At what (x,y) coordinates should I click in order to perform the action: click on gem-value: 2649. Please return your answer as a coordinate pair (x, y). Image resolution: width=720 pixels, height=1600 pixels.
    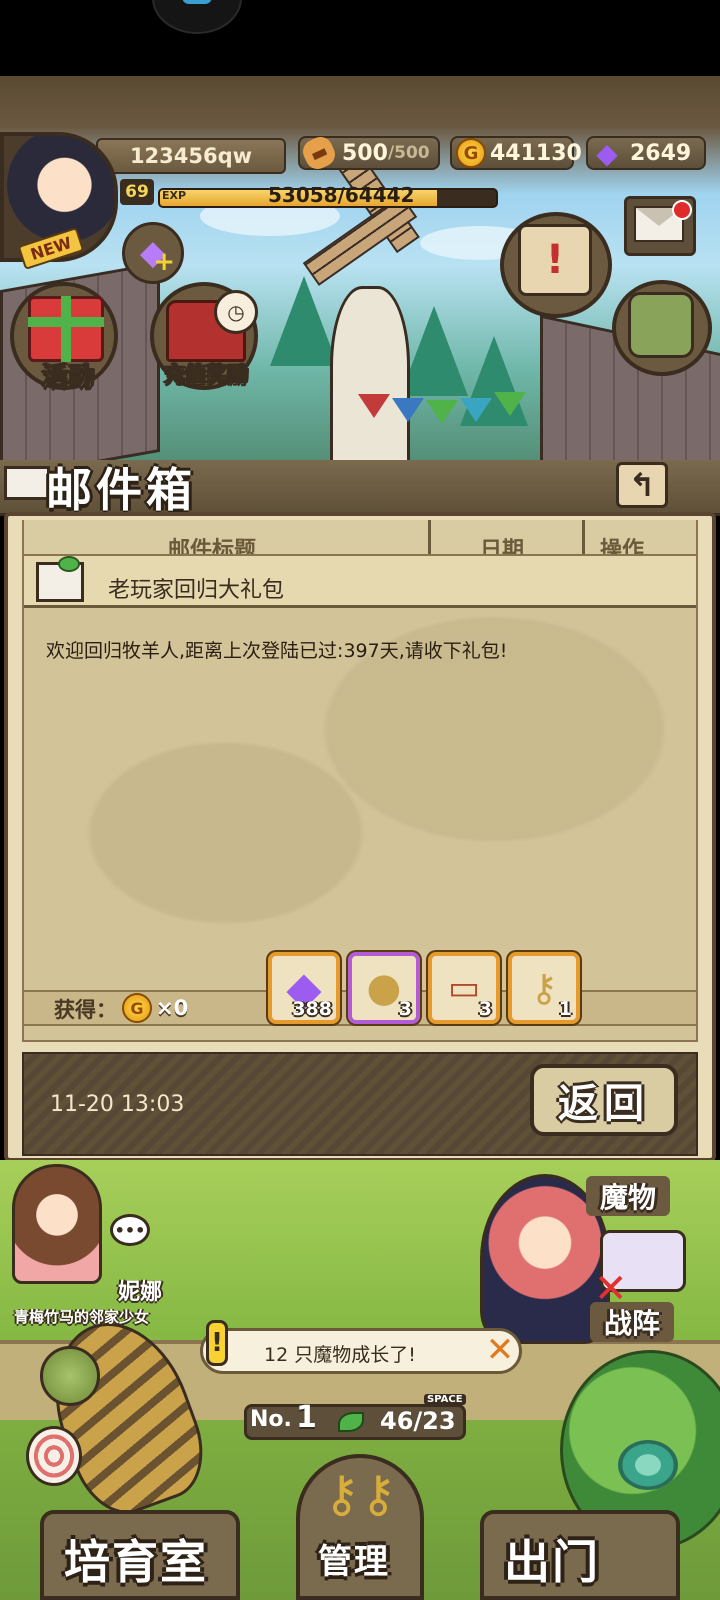
    Looking at the image, I should click on (661, 153).